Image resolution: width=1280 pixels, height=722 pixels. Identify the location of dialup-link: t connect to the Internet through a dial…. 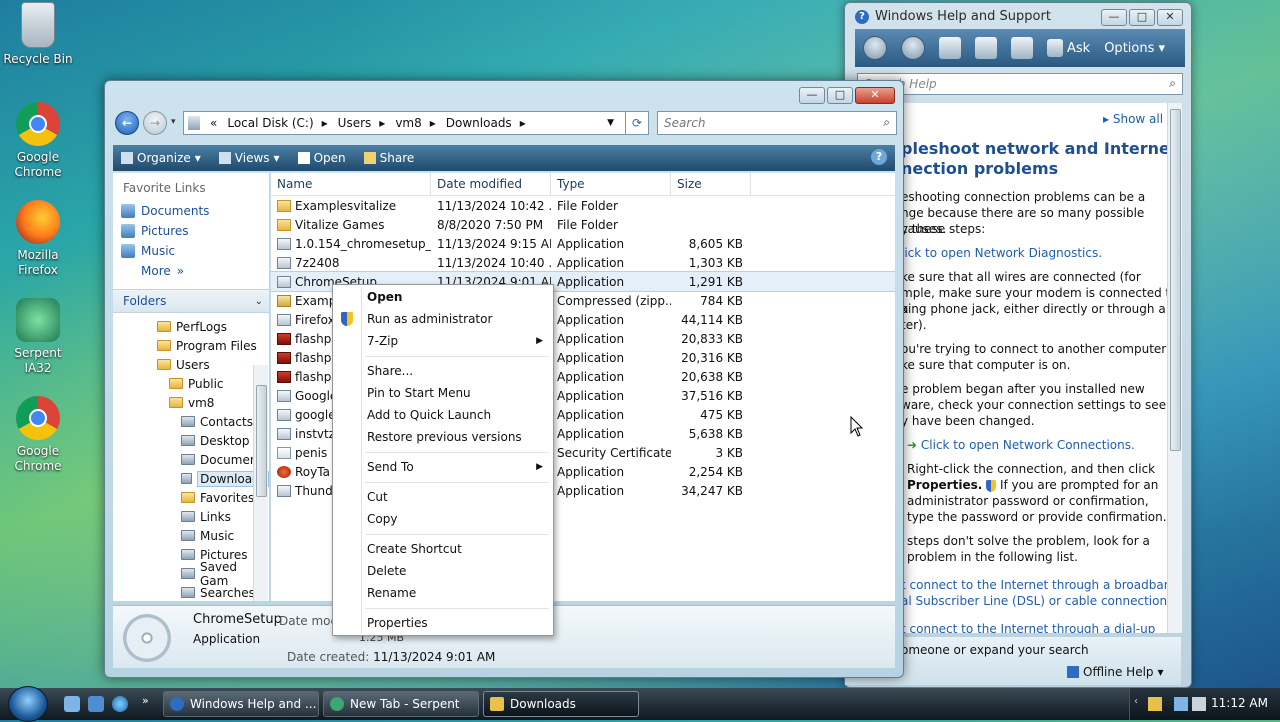
(1028, 627).